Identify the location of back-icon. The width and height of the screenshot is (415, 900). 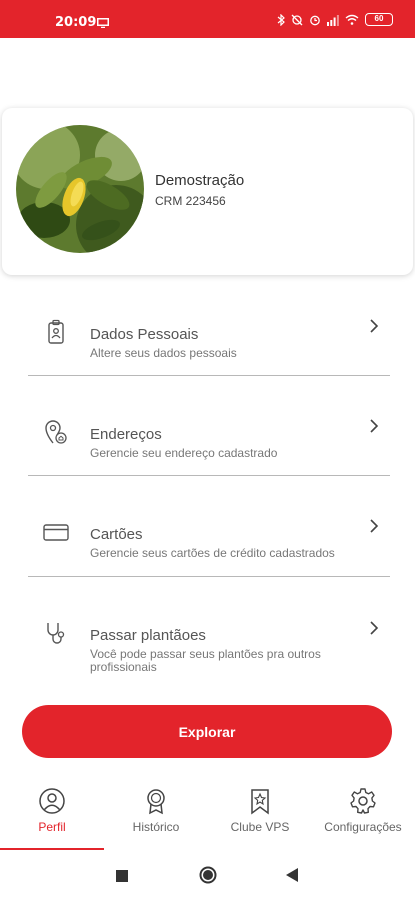
(292, 877).